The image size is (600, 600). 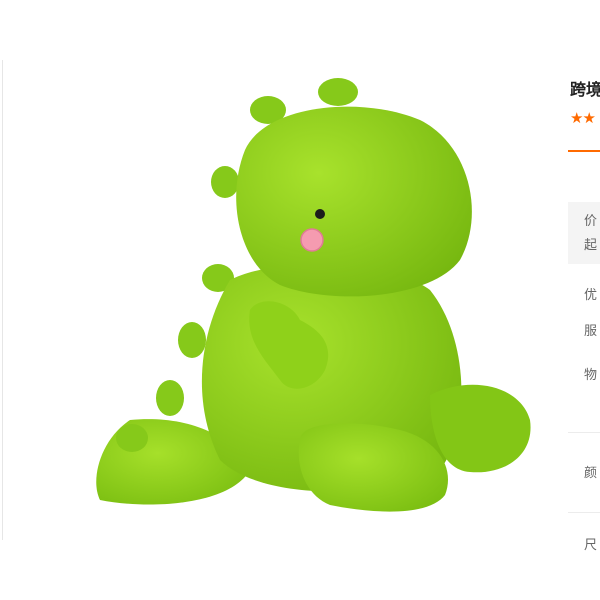 I want to click on moq-label: 起, so click(x=591, y=245).